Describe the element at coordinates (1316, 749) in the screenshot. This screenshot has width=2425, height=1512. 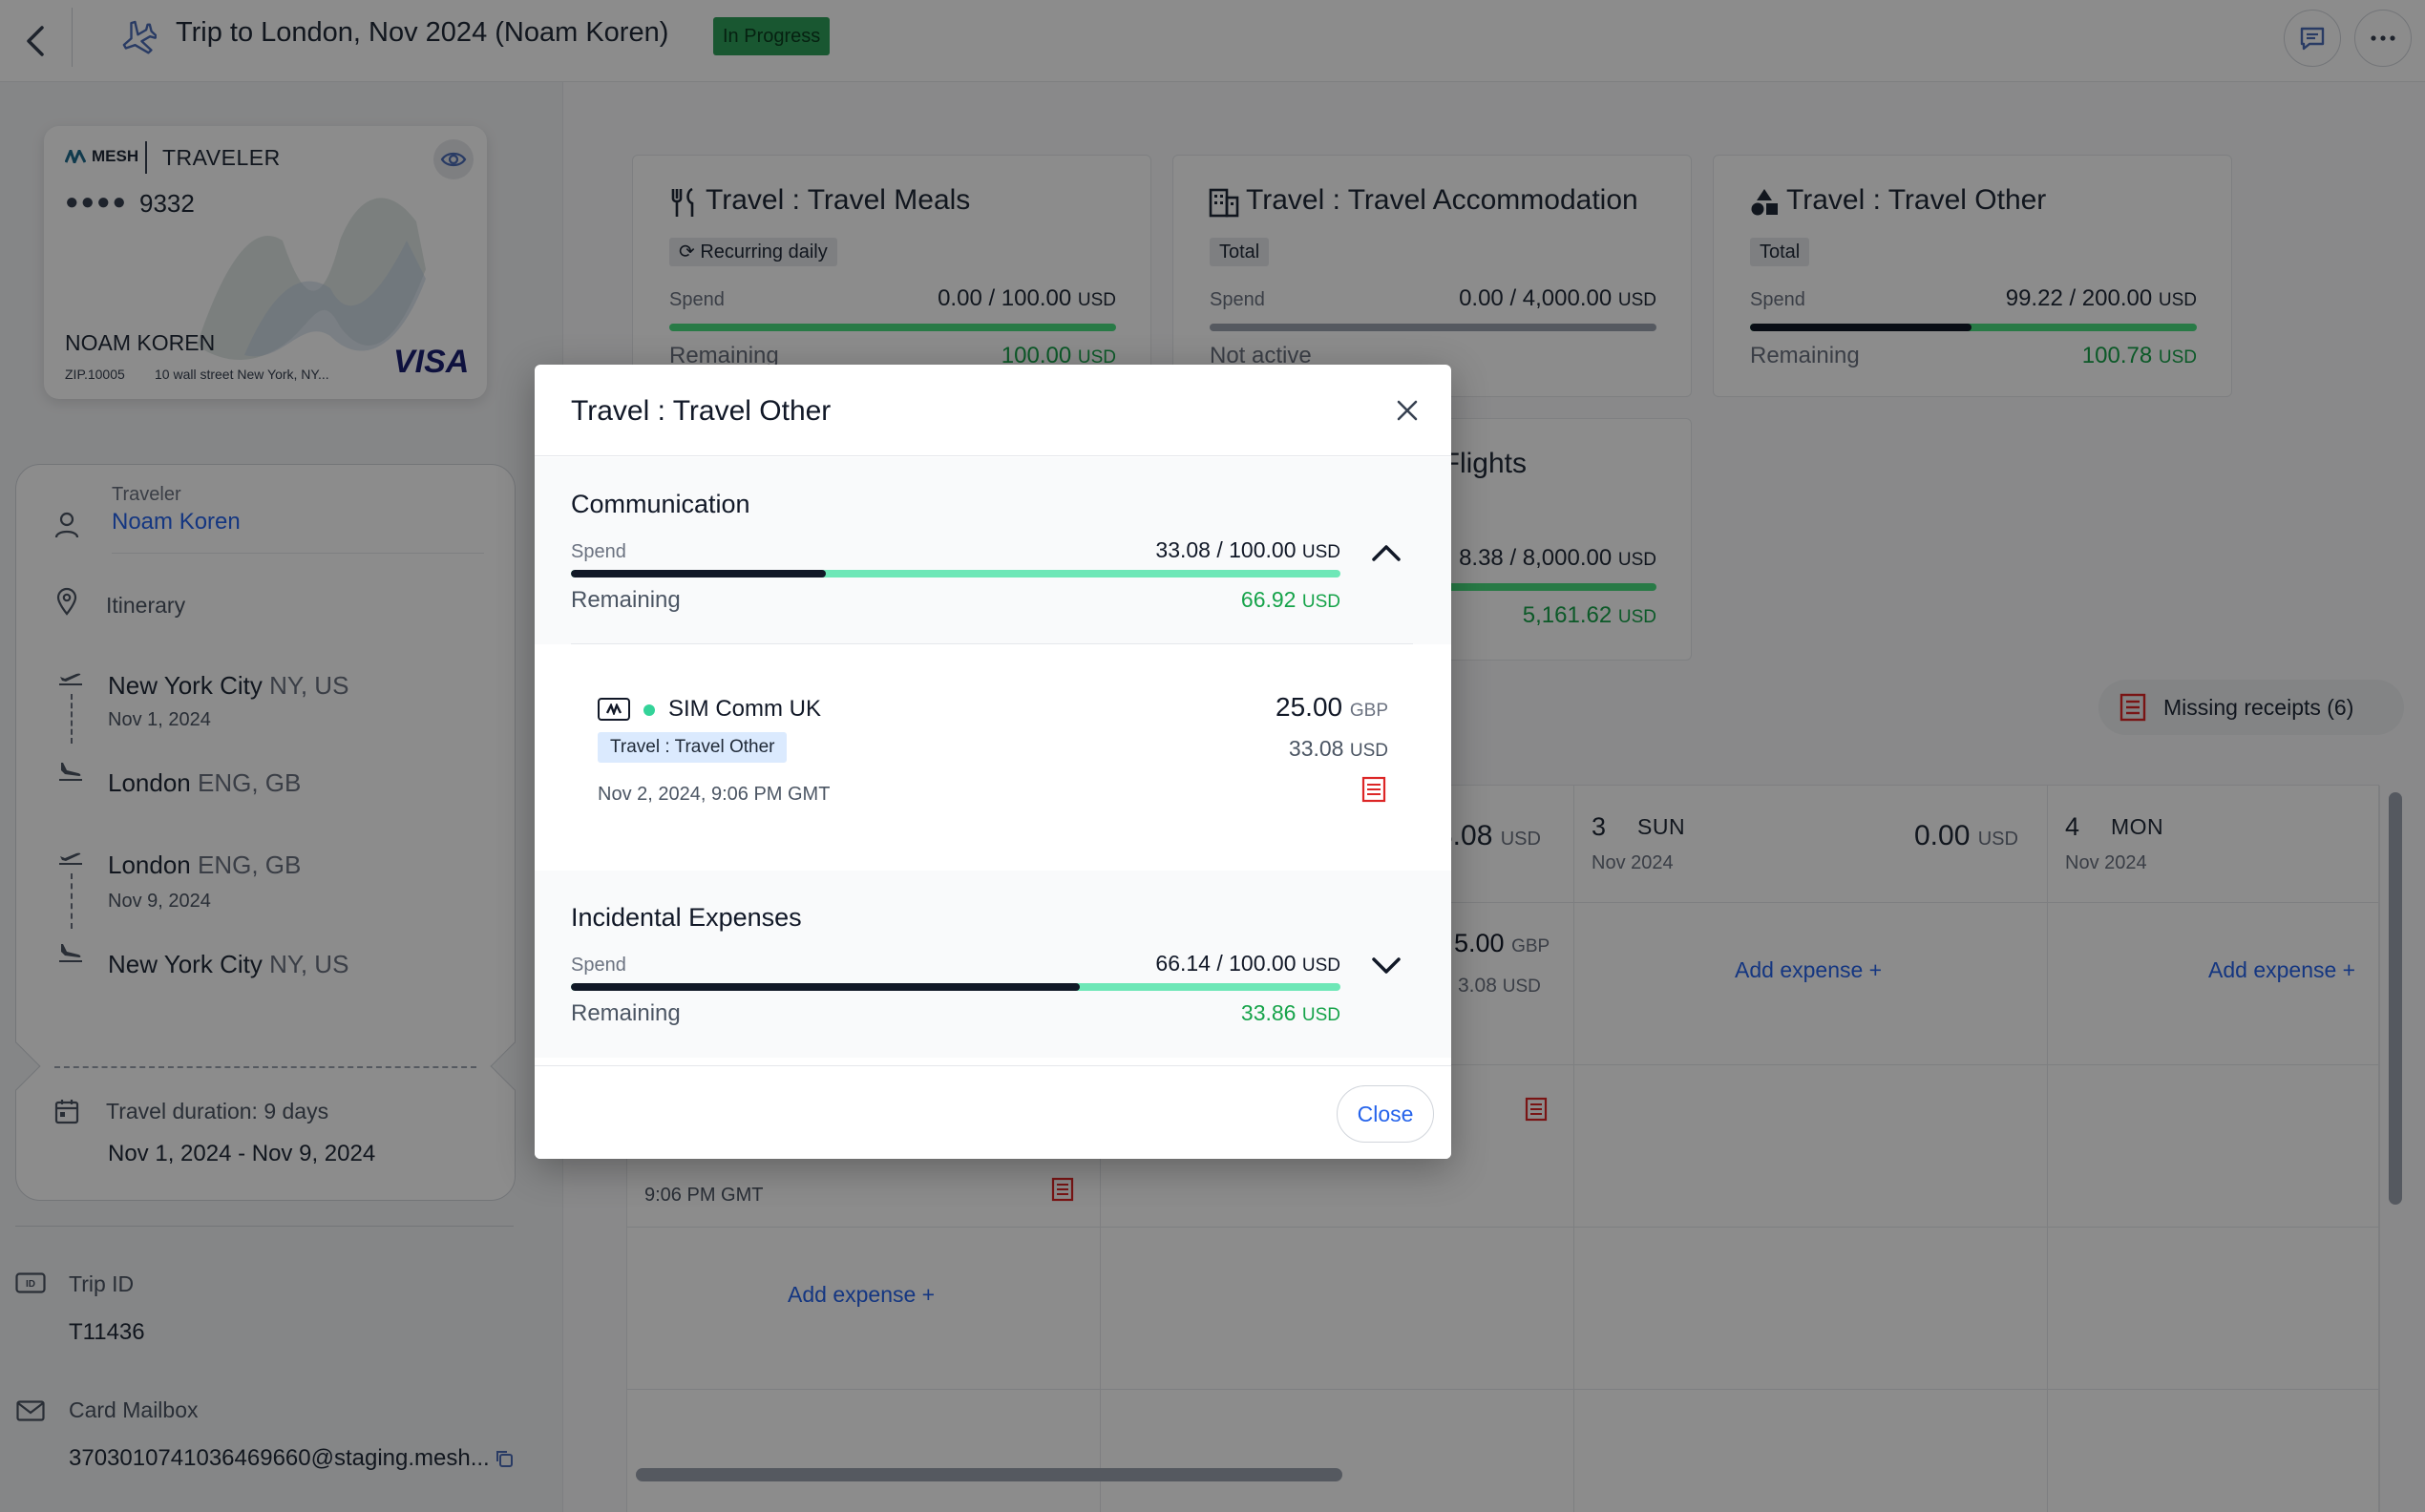
I see `transaction-converted-value: 33.08` at that location.